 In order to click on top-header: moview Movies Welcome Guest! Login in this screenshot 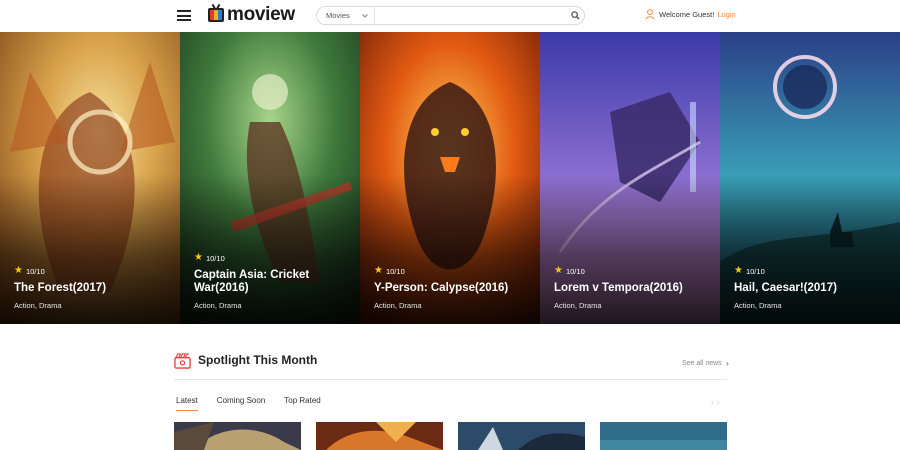, I will do `click(450, 16)`.